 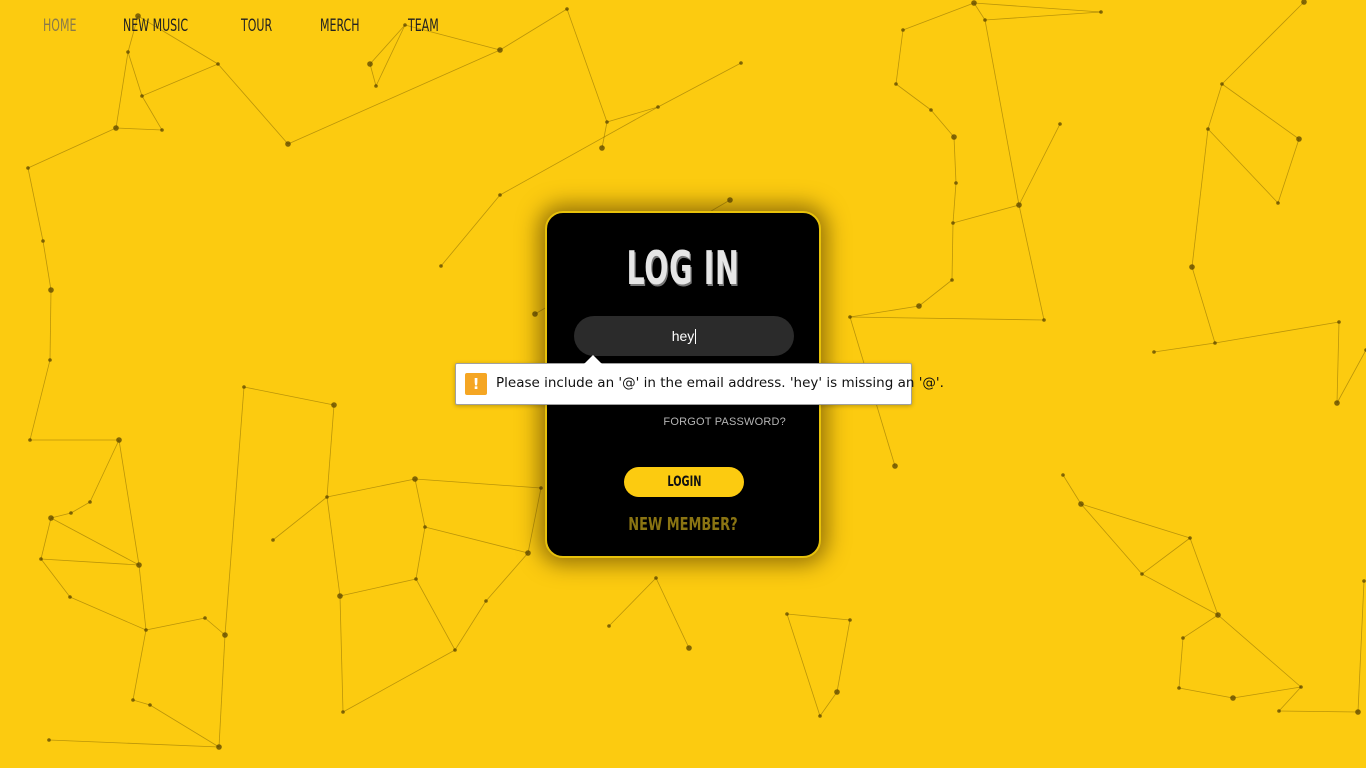 I want to click on login-button-label: LOGIN, so click(x=684, y=482).